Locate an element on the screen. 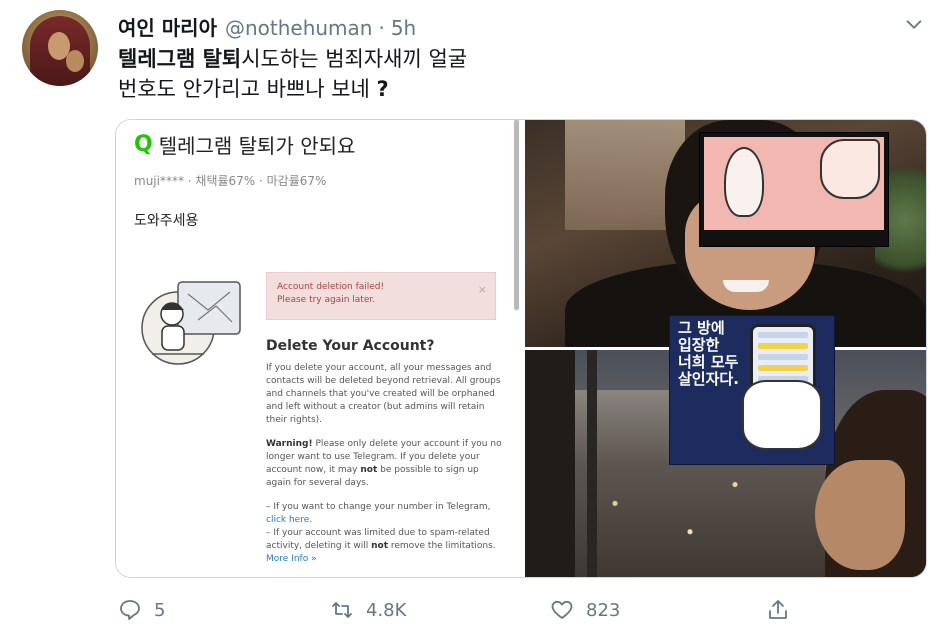 The width and height of the screenshot is (940, 636). click-here-link: click here is located at coordinates (288, 520).